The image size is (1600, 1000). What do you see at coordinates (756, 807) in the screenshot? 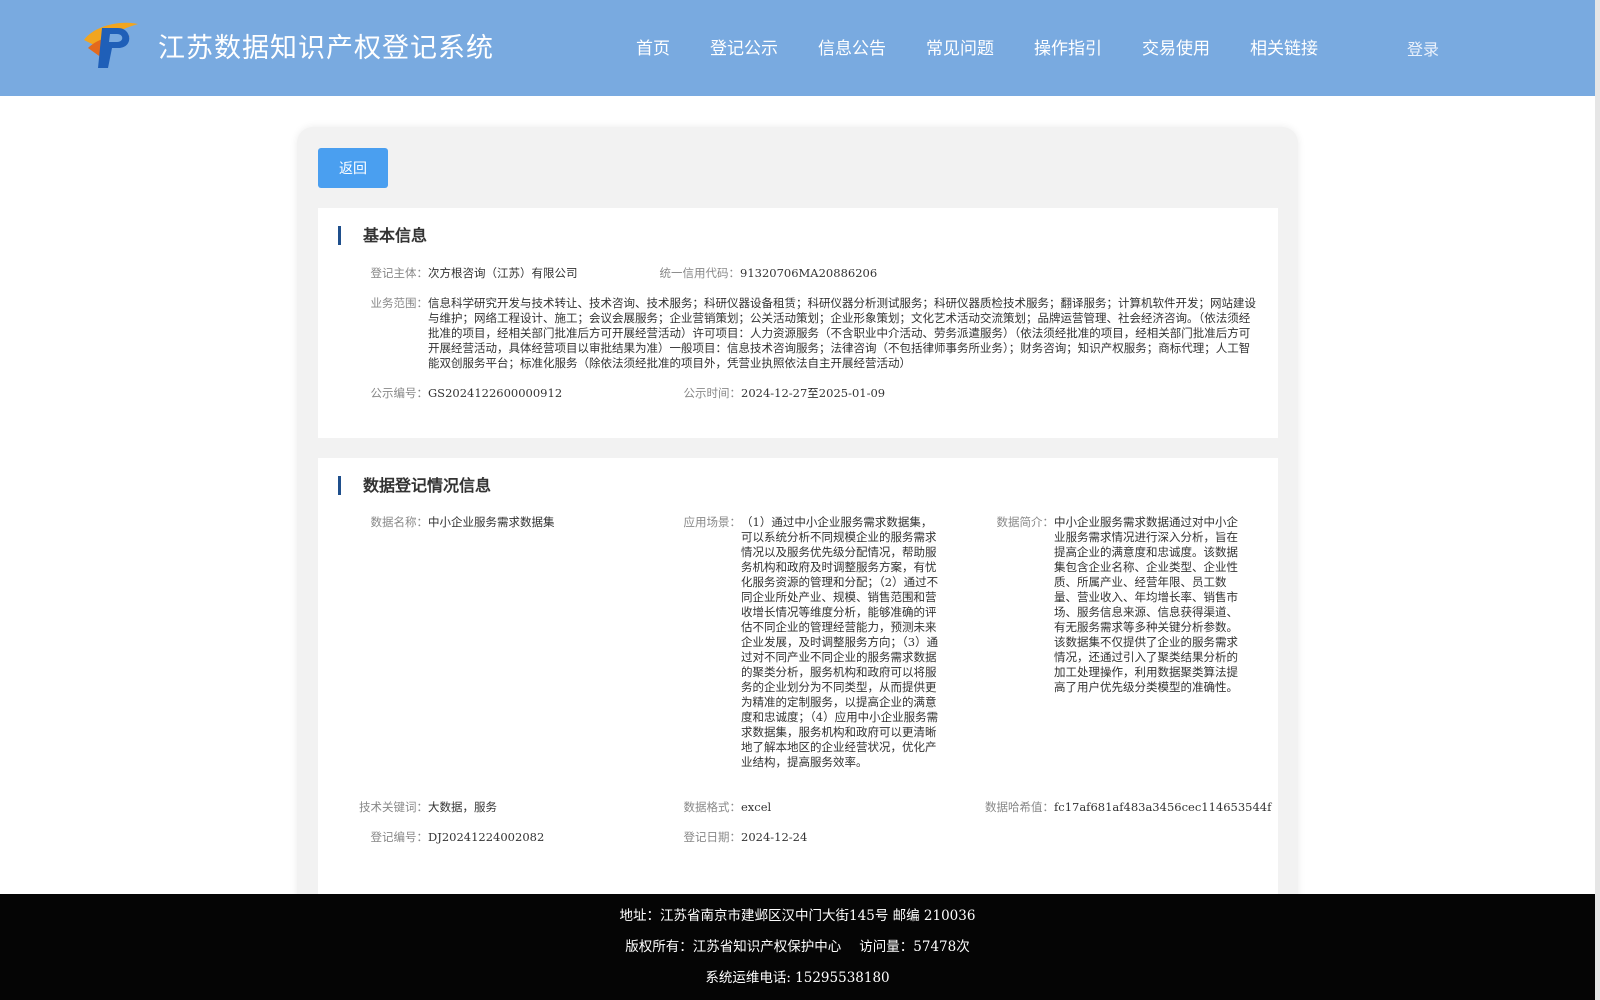
I see `field-value: excel` at bounding box center [756, 807].